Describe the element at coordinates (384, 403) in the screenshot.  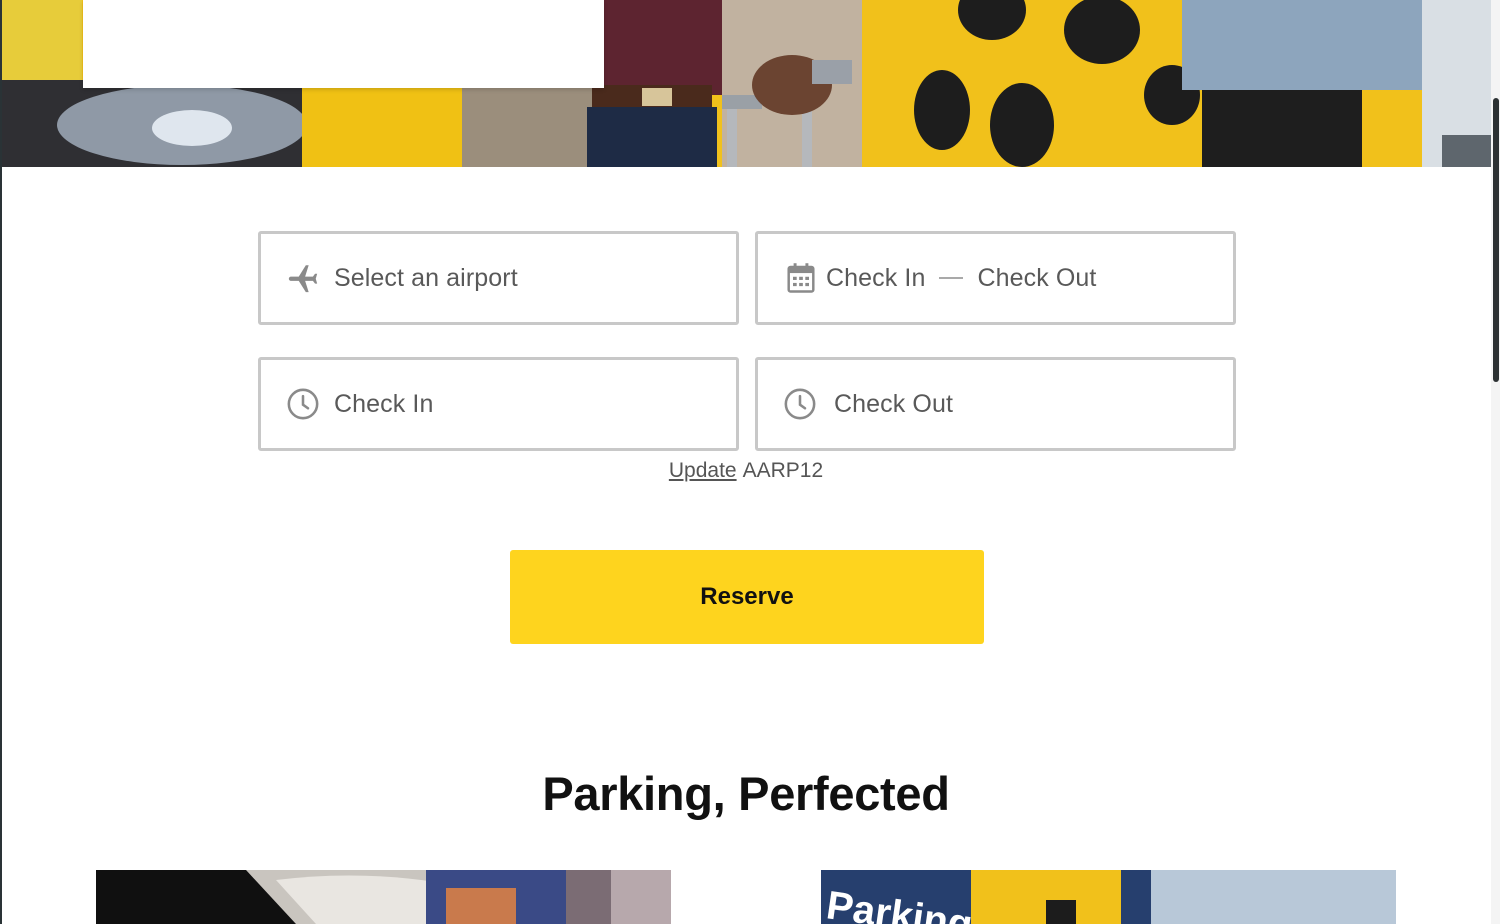
I see `check-in-time-label: Check In` at that location.